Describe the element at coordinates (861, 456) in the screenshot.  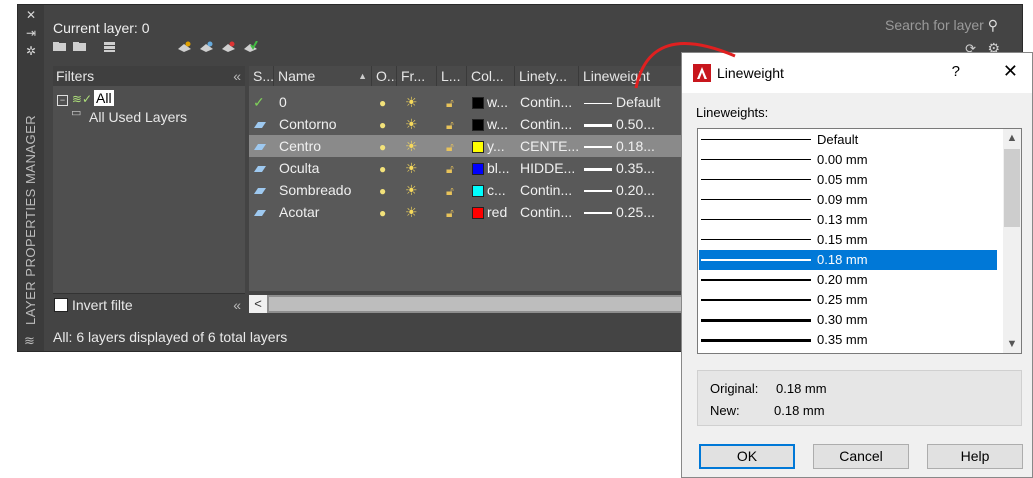
I see `cancel-button: Cancel` at that location.